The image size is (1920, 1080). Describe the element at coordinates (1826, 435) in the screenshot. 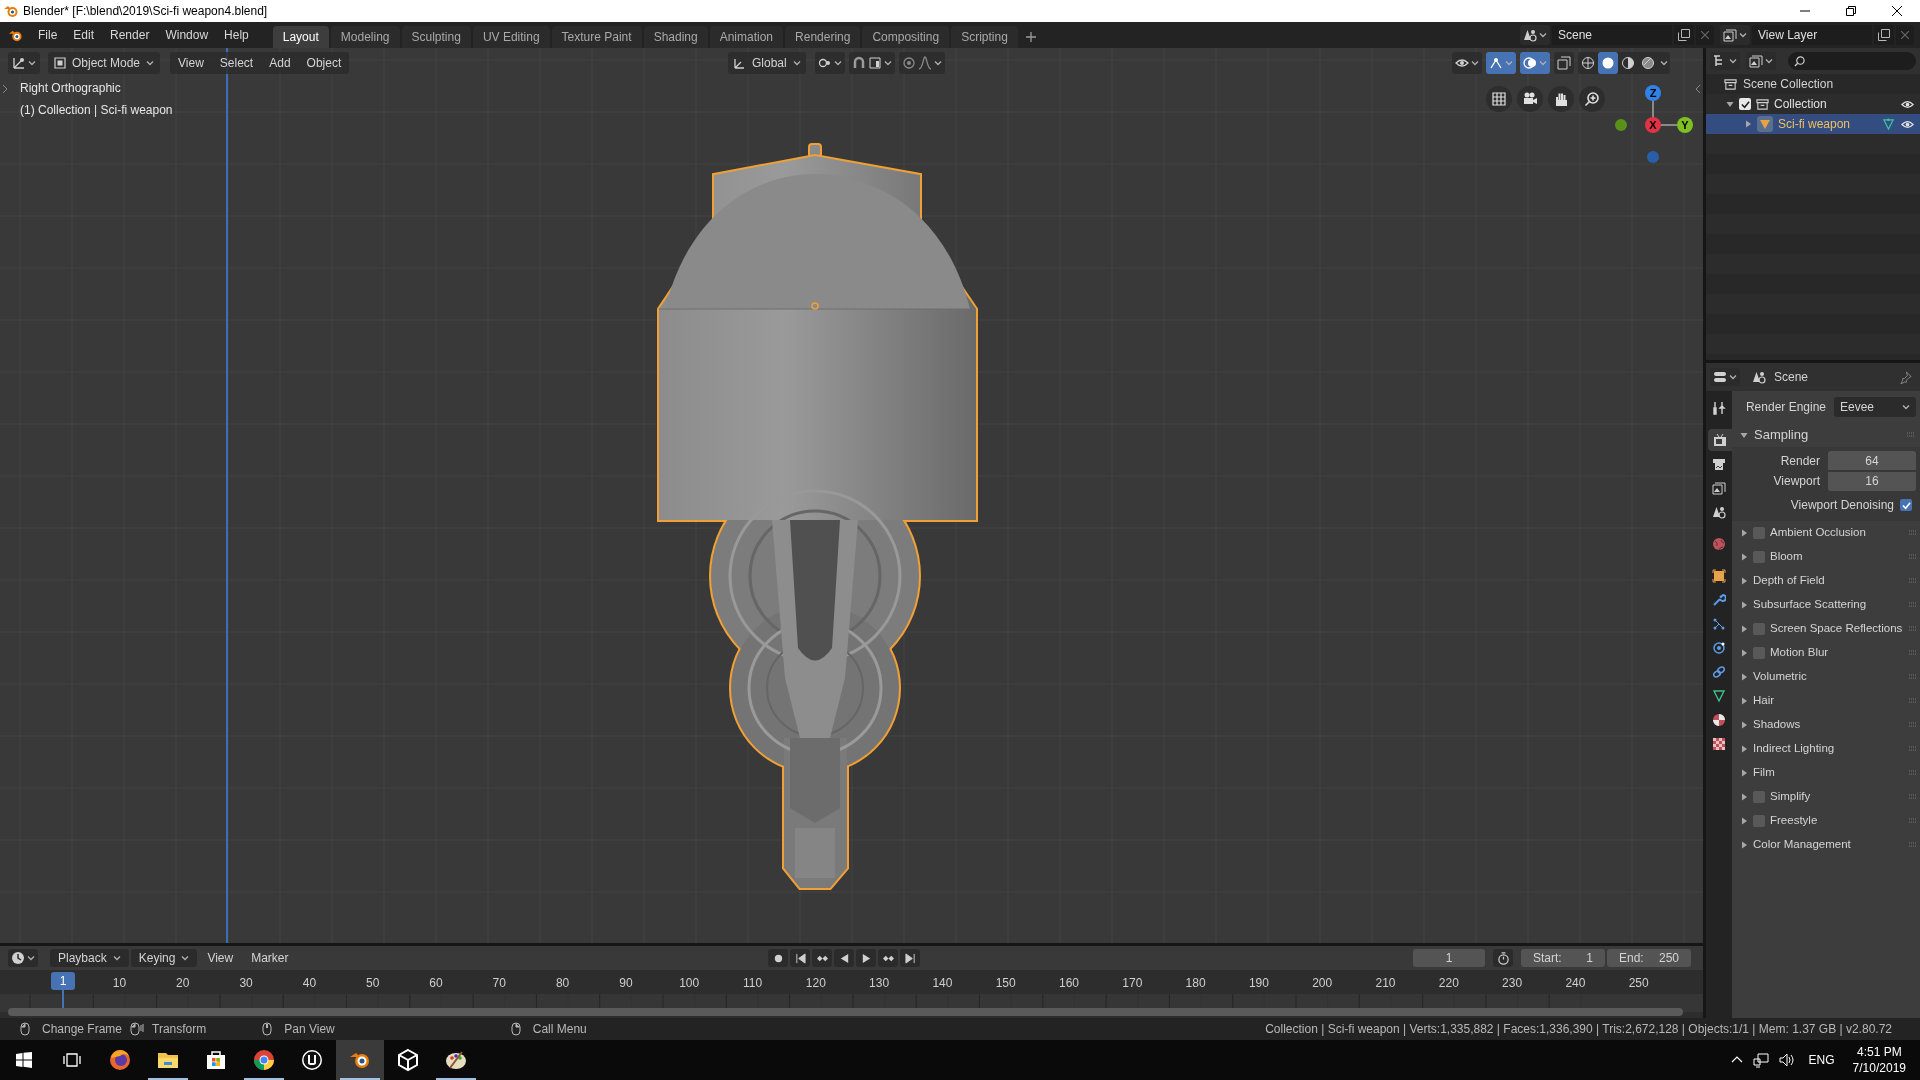

I see `panel-header: Sampling` at that location.